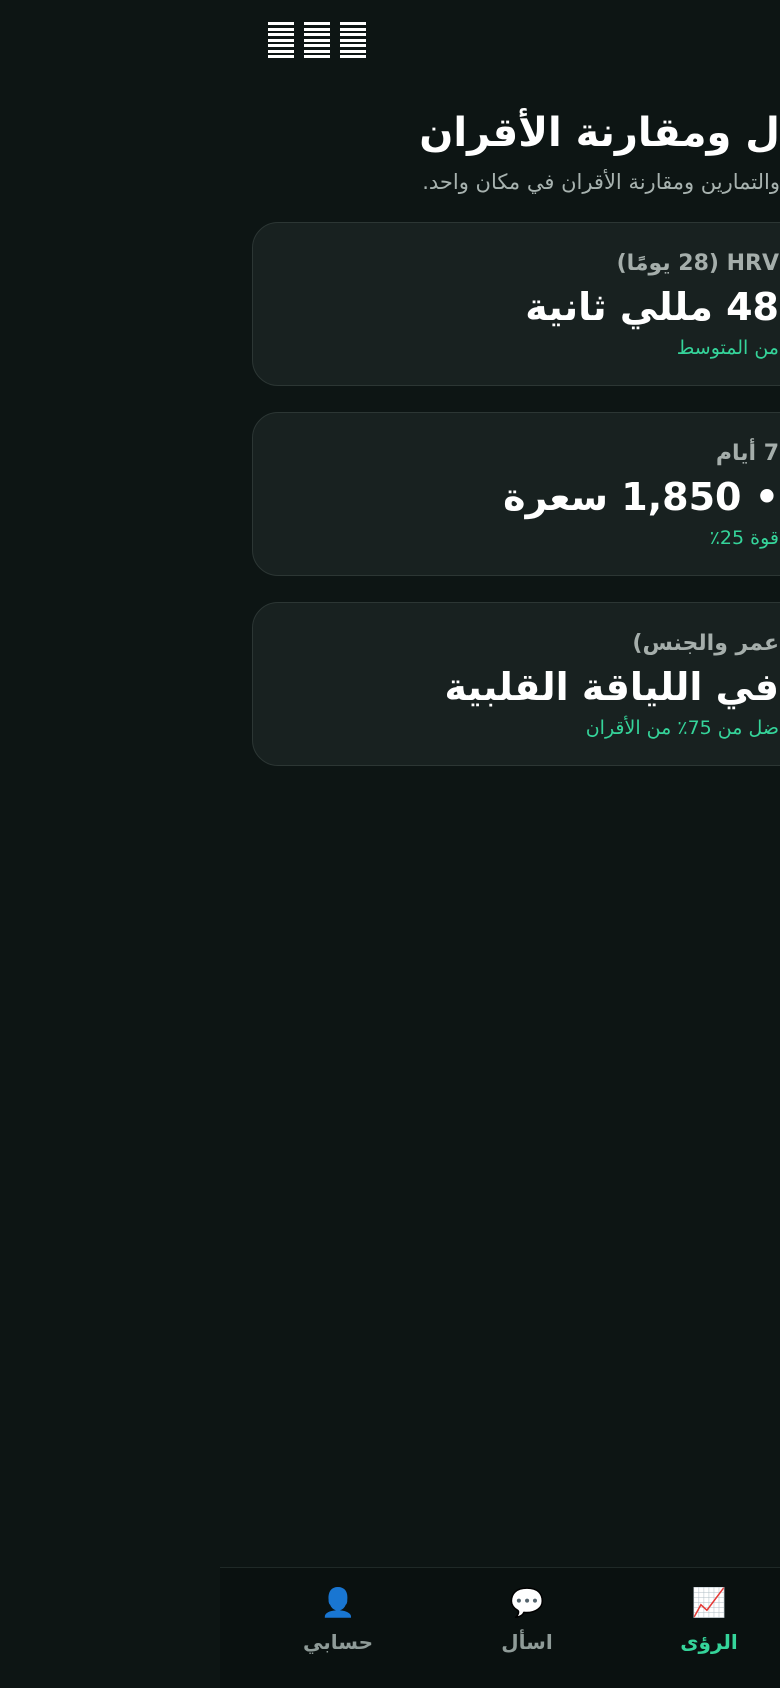 The height and width of the screenshot is (1688, 780). What do you see at coordinates (599, 133) in the screenshot?
I see `page-title: ل ومقارنة الأقران` at bounding box center [599, 133].